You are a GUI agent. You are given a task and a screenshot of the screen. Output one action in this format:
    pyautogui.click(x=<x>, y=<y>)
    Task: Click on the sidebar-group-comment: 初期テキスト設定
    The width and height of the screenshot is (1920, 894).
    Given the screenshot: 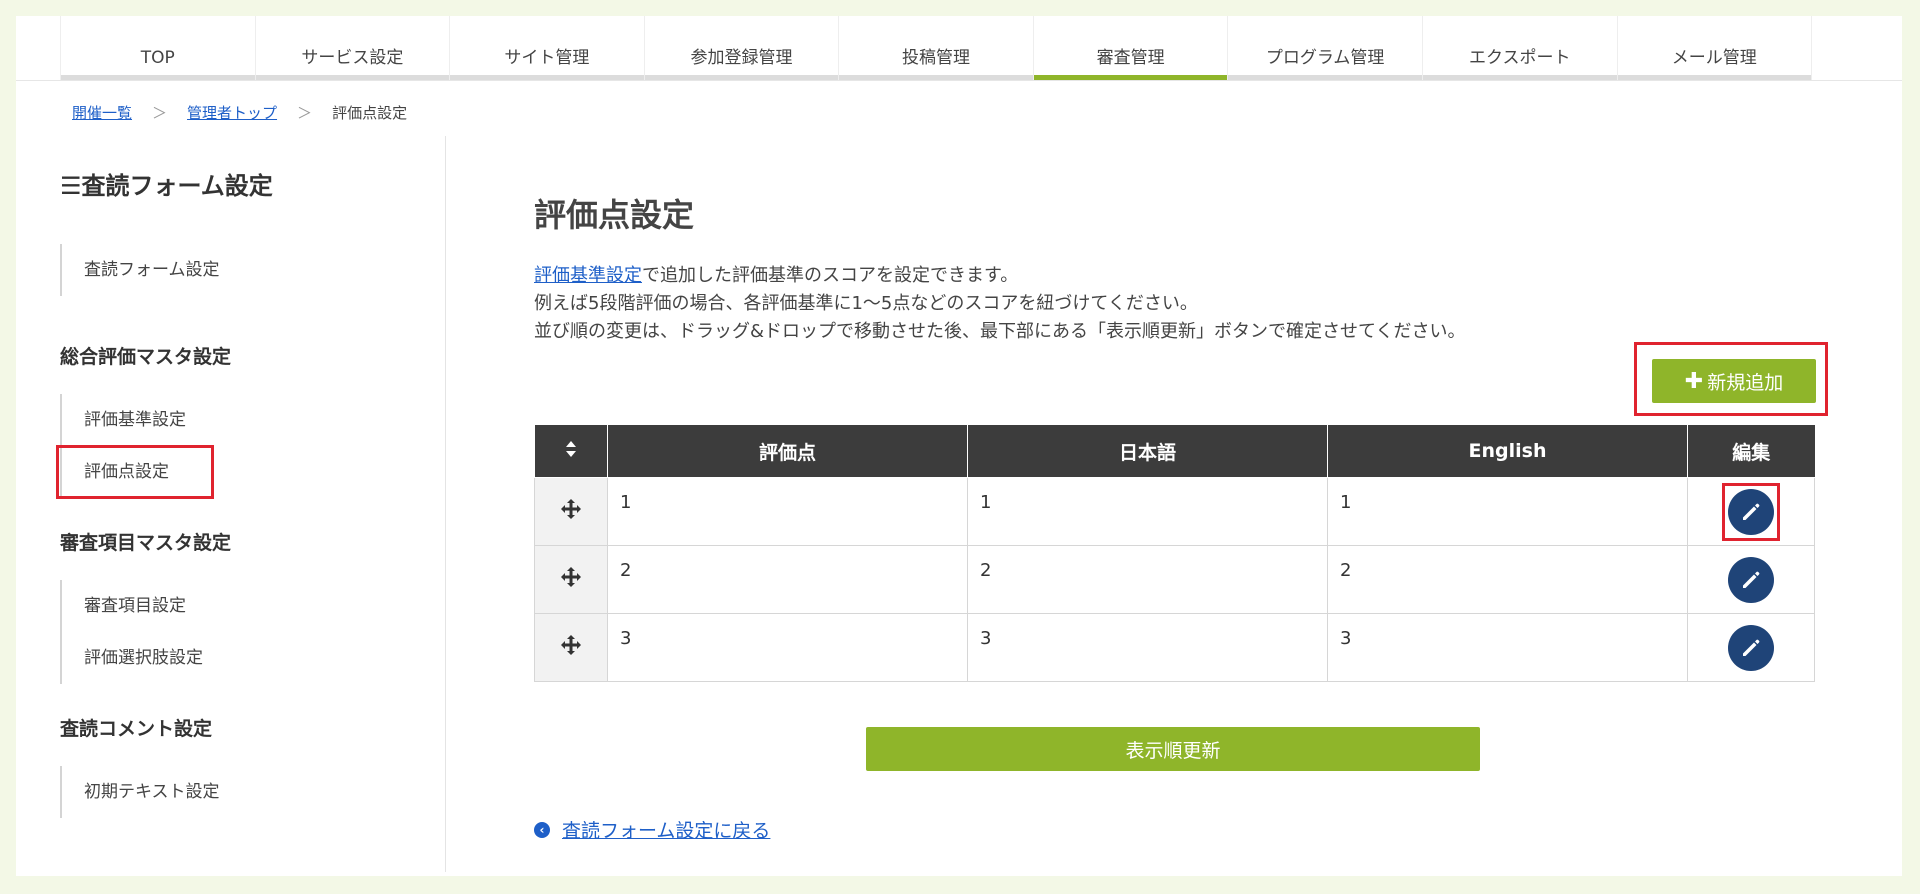 What is the action you would take?
    pyautogui.click(x=140, y=792)
    